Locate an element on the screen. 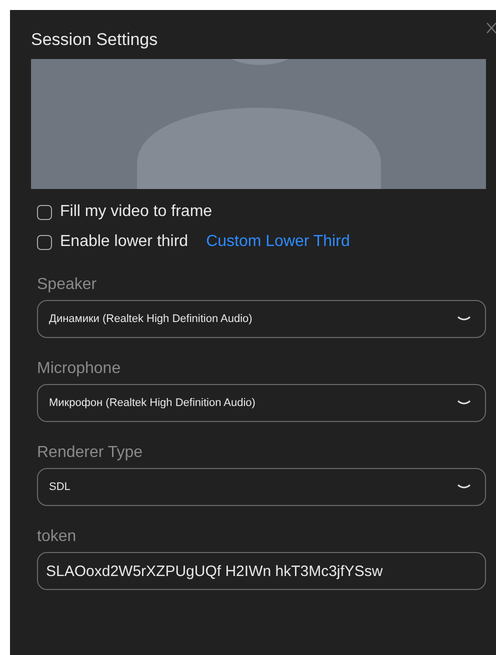 The height and width of the screenshot is (655, 496). window-title: Session Settings is located at coordinates (95, 40).